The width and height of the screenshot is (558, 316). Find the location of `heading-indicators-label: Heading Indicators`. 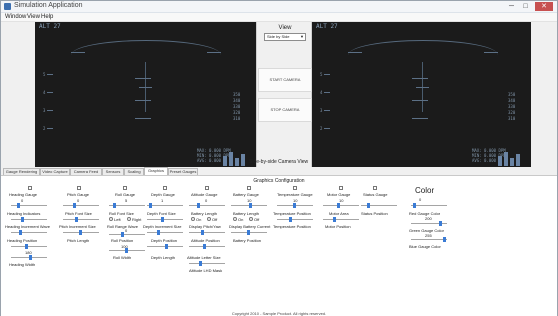

heading-indicators-label: Heading Indicators is located at coordinates (24, 213).